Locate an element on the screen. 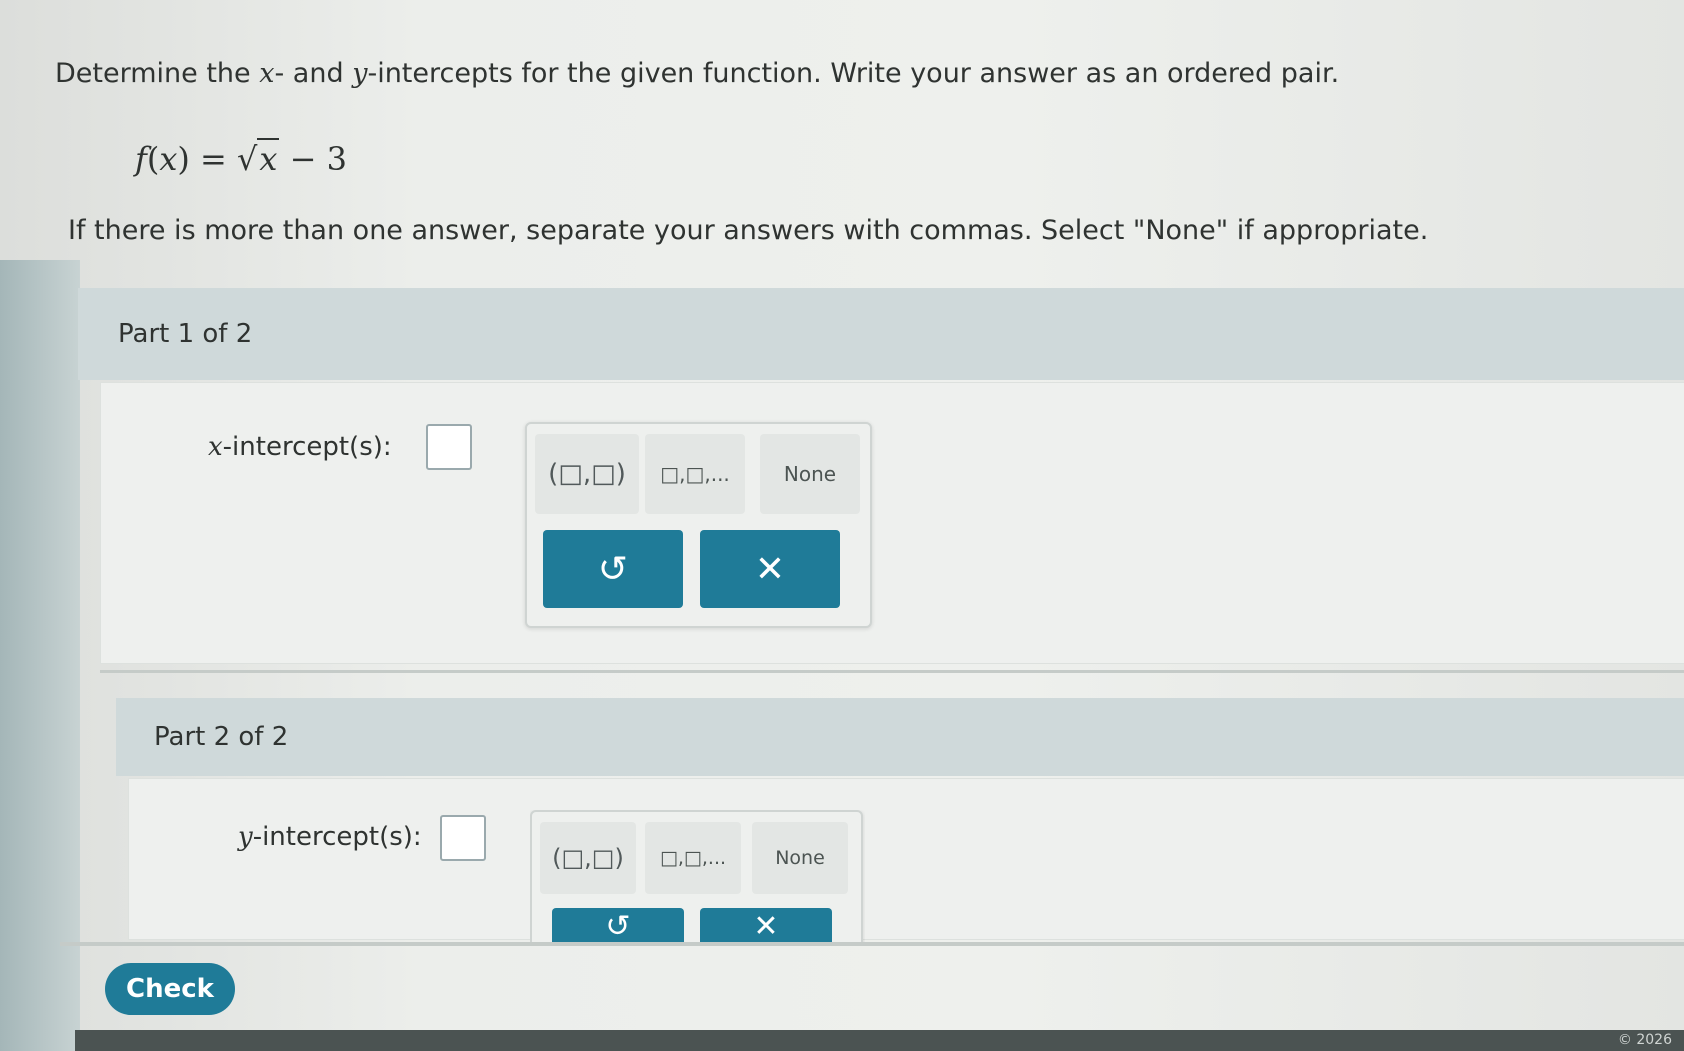 The height and width of the screenshot is (1051, 1684). function-expression: f(x) = √x − 3 is located at coordinates (241, 158).